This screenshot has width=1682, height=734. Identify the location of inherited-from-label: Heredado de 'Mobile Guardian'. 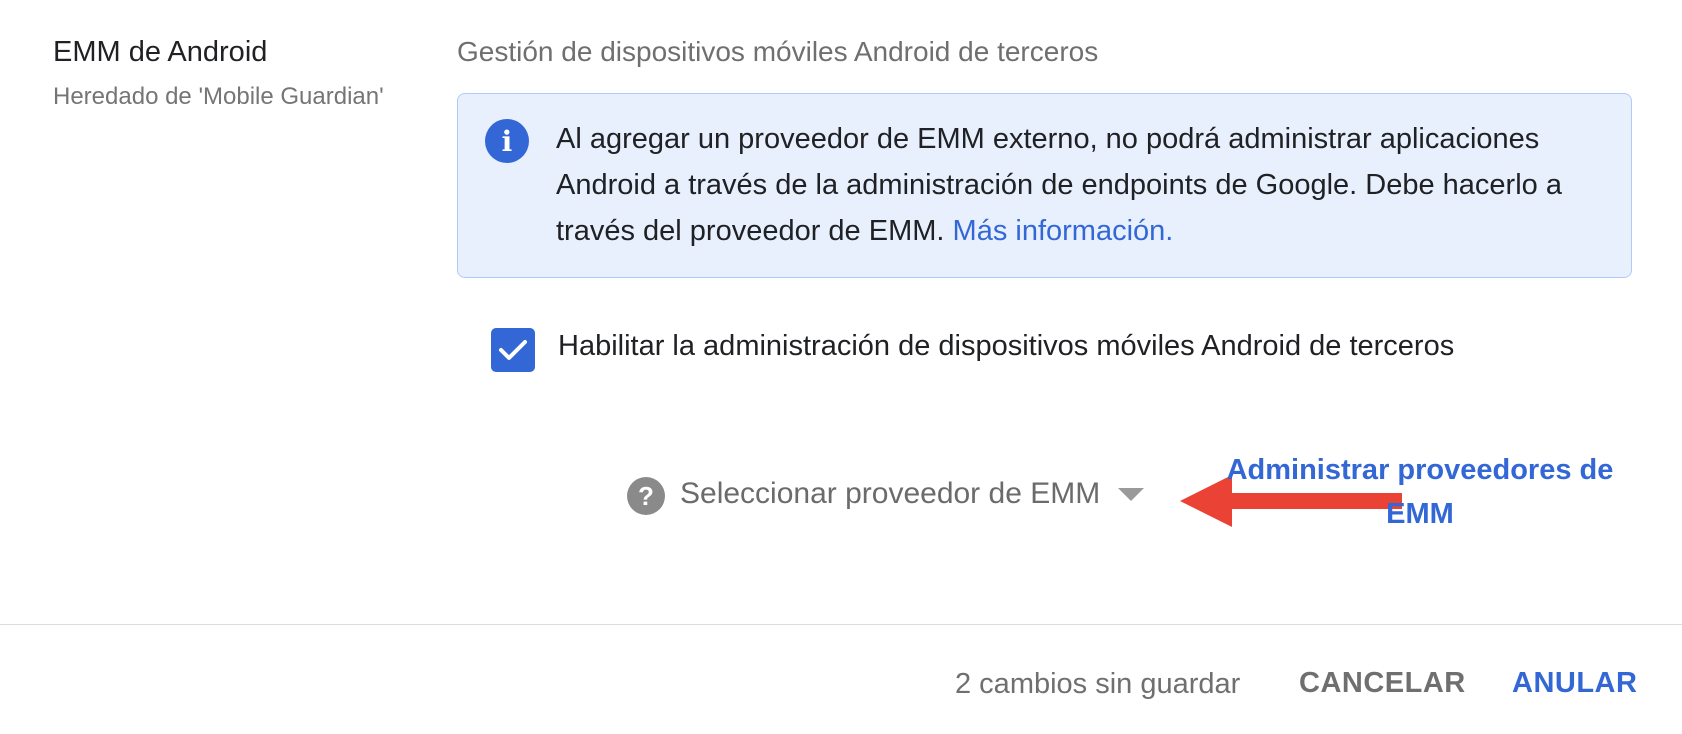
(218, 96).